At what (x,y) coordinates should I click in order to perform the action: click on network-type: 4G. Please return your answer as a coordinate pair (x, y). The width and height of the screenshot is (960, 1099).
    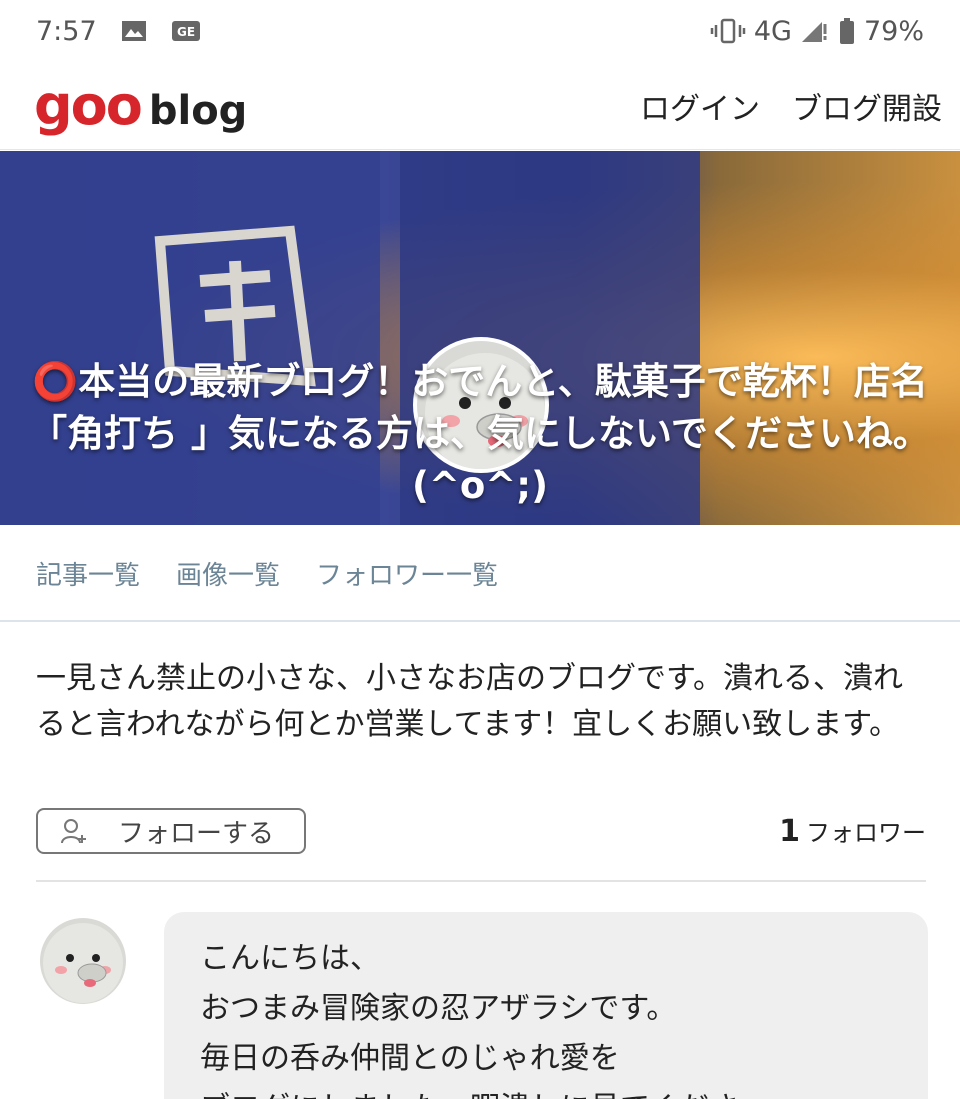
    Looking at the image, I should click on (772, 31).